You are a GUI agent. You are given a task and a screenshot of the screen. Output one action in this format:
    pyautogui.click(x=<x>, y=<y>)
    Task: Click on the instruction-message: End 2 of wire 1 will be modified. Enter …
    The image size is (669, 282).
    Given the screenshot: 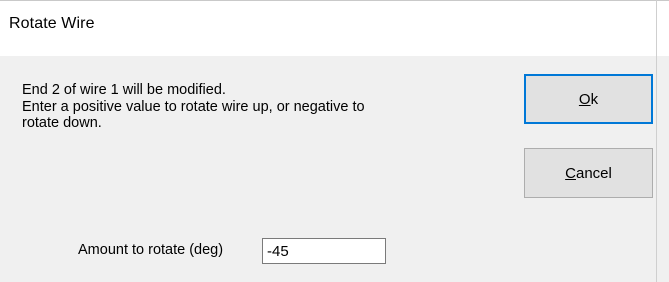 What is the action you would take?
    pyautogui.click(x=242, y=107)
    